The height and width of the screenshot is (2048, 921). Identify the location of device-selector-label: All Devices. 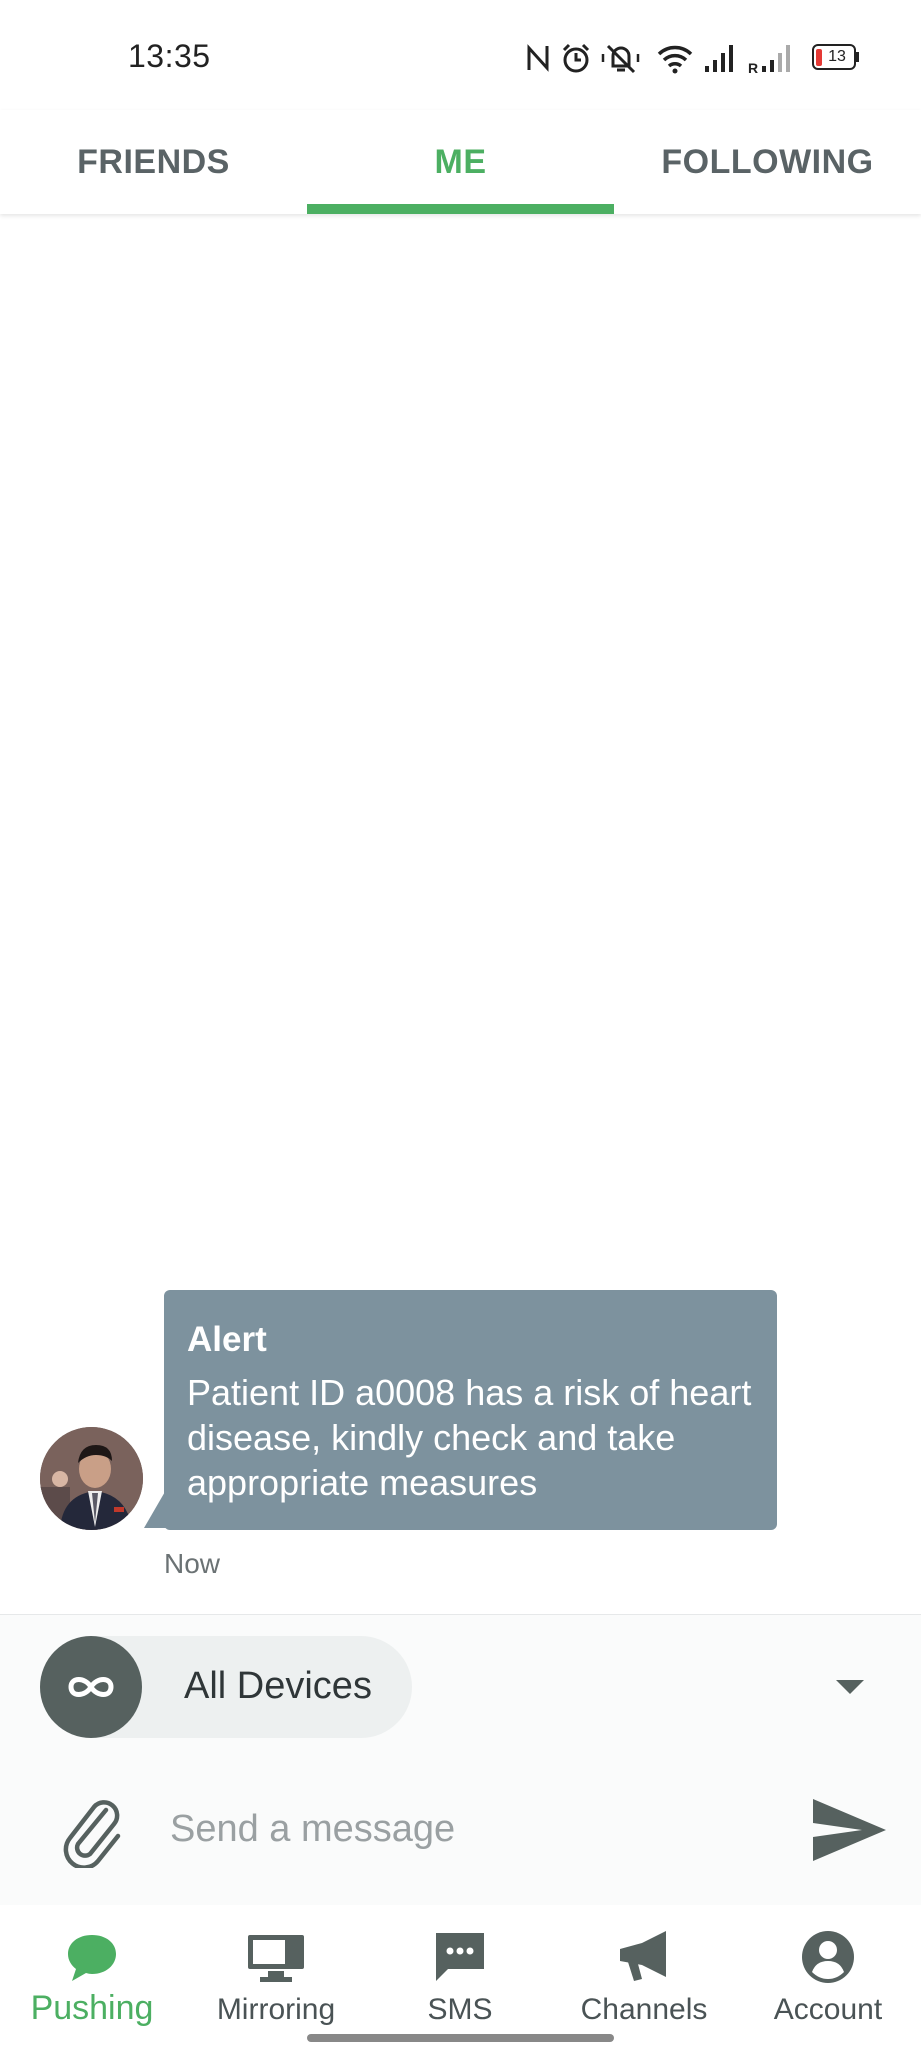
(278, 1686).